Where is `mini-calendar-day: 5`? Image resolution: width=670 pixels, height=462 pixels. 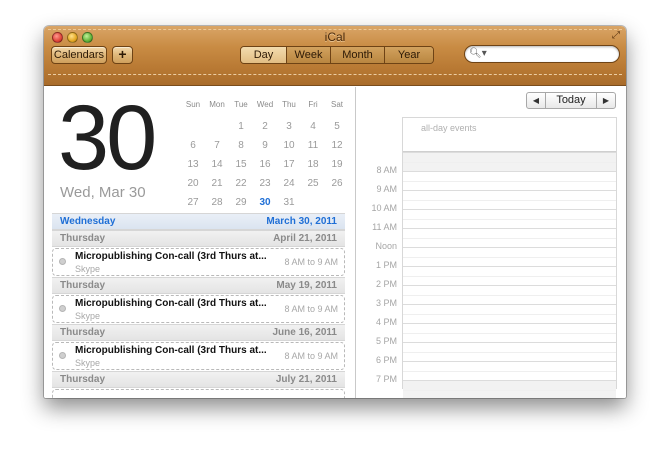
mini-calendar-day: 5 is located at coordinates (337, 126).